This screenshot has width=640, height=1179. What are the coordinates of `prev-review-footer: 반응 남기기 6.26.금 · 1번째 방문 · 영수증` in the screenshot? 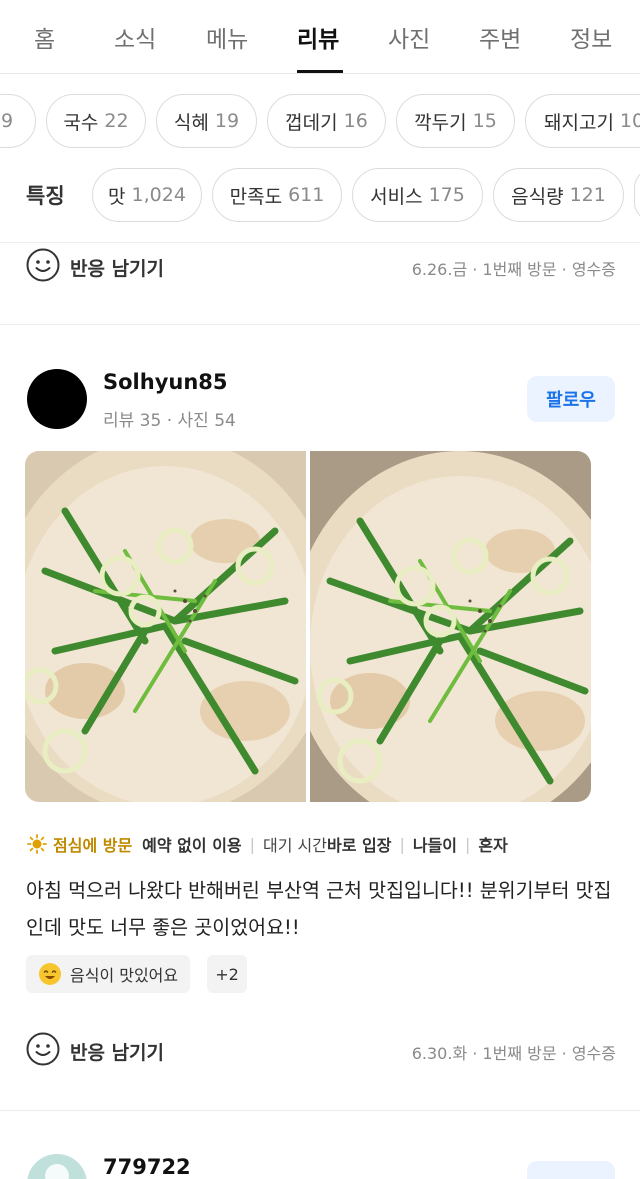 It's located at (321, 266).